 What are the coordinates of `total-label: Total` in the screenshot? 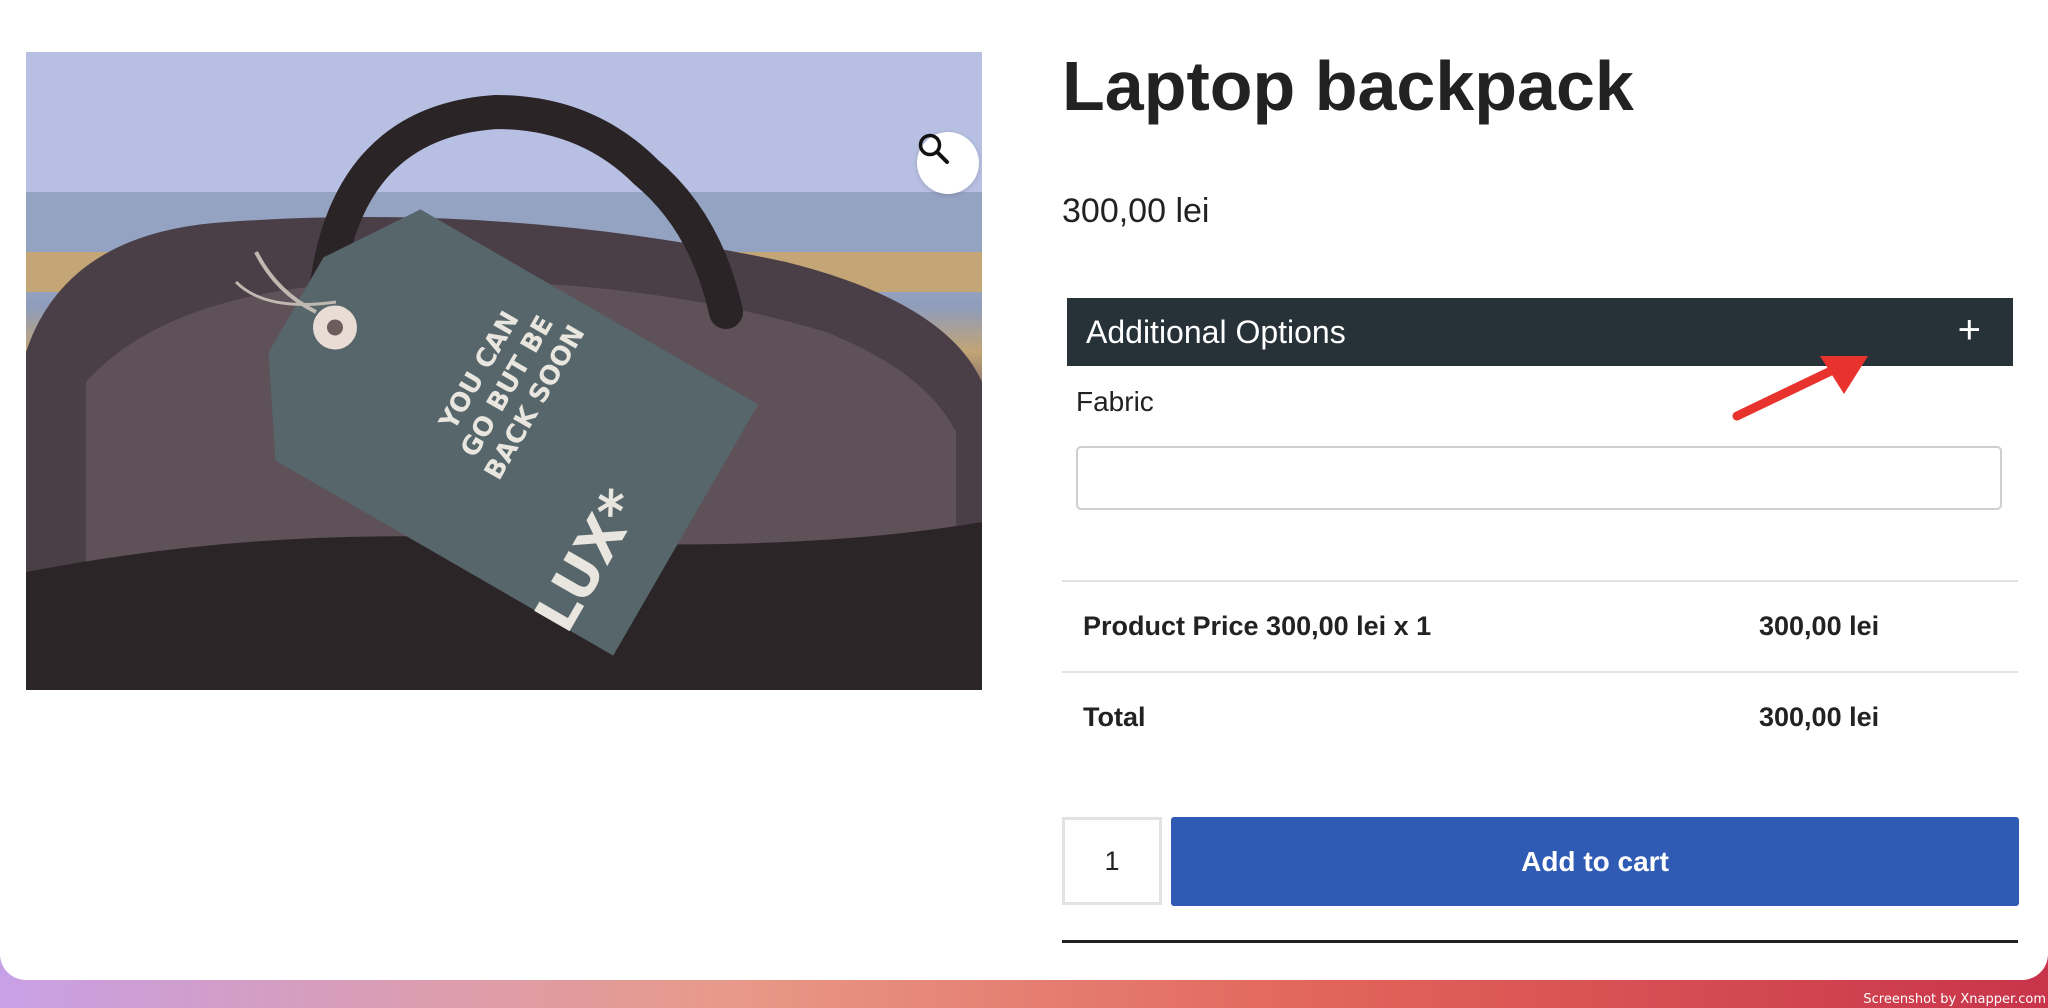 It's located at (1114, 717).